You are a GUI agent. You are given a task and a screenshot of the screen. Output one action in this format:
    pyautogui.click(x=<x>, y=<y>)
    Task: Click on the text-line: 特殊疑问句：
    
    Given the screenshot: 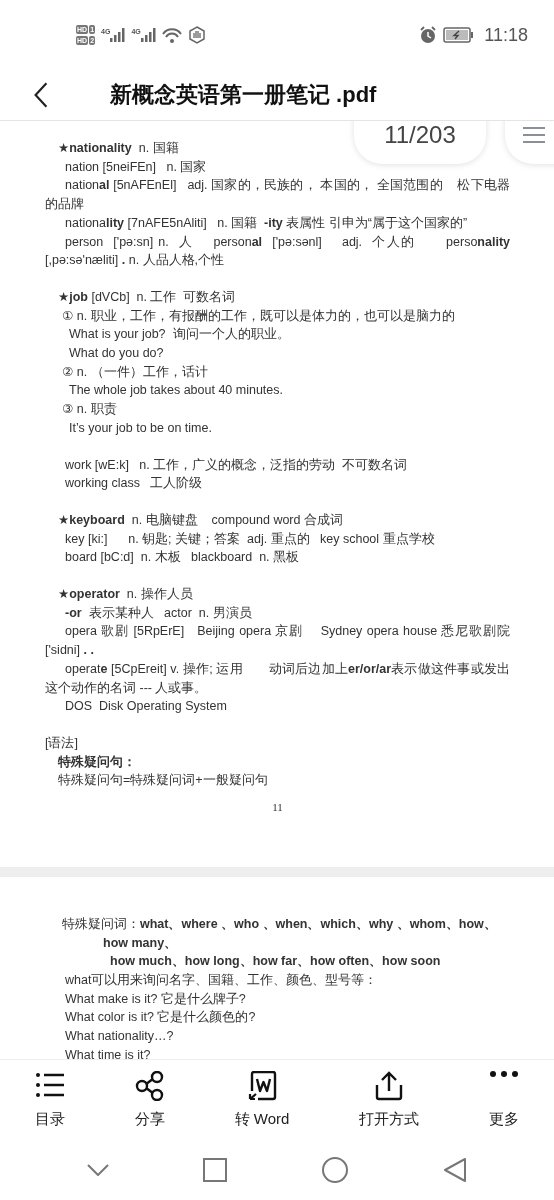 What is the action you would take?
    pyautogui.click(x=97, y=762)
    